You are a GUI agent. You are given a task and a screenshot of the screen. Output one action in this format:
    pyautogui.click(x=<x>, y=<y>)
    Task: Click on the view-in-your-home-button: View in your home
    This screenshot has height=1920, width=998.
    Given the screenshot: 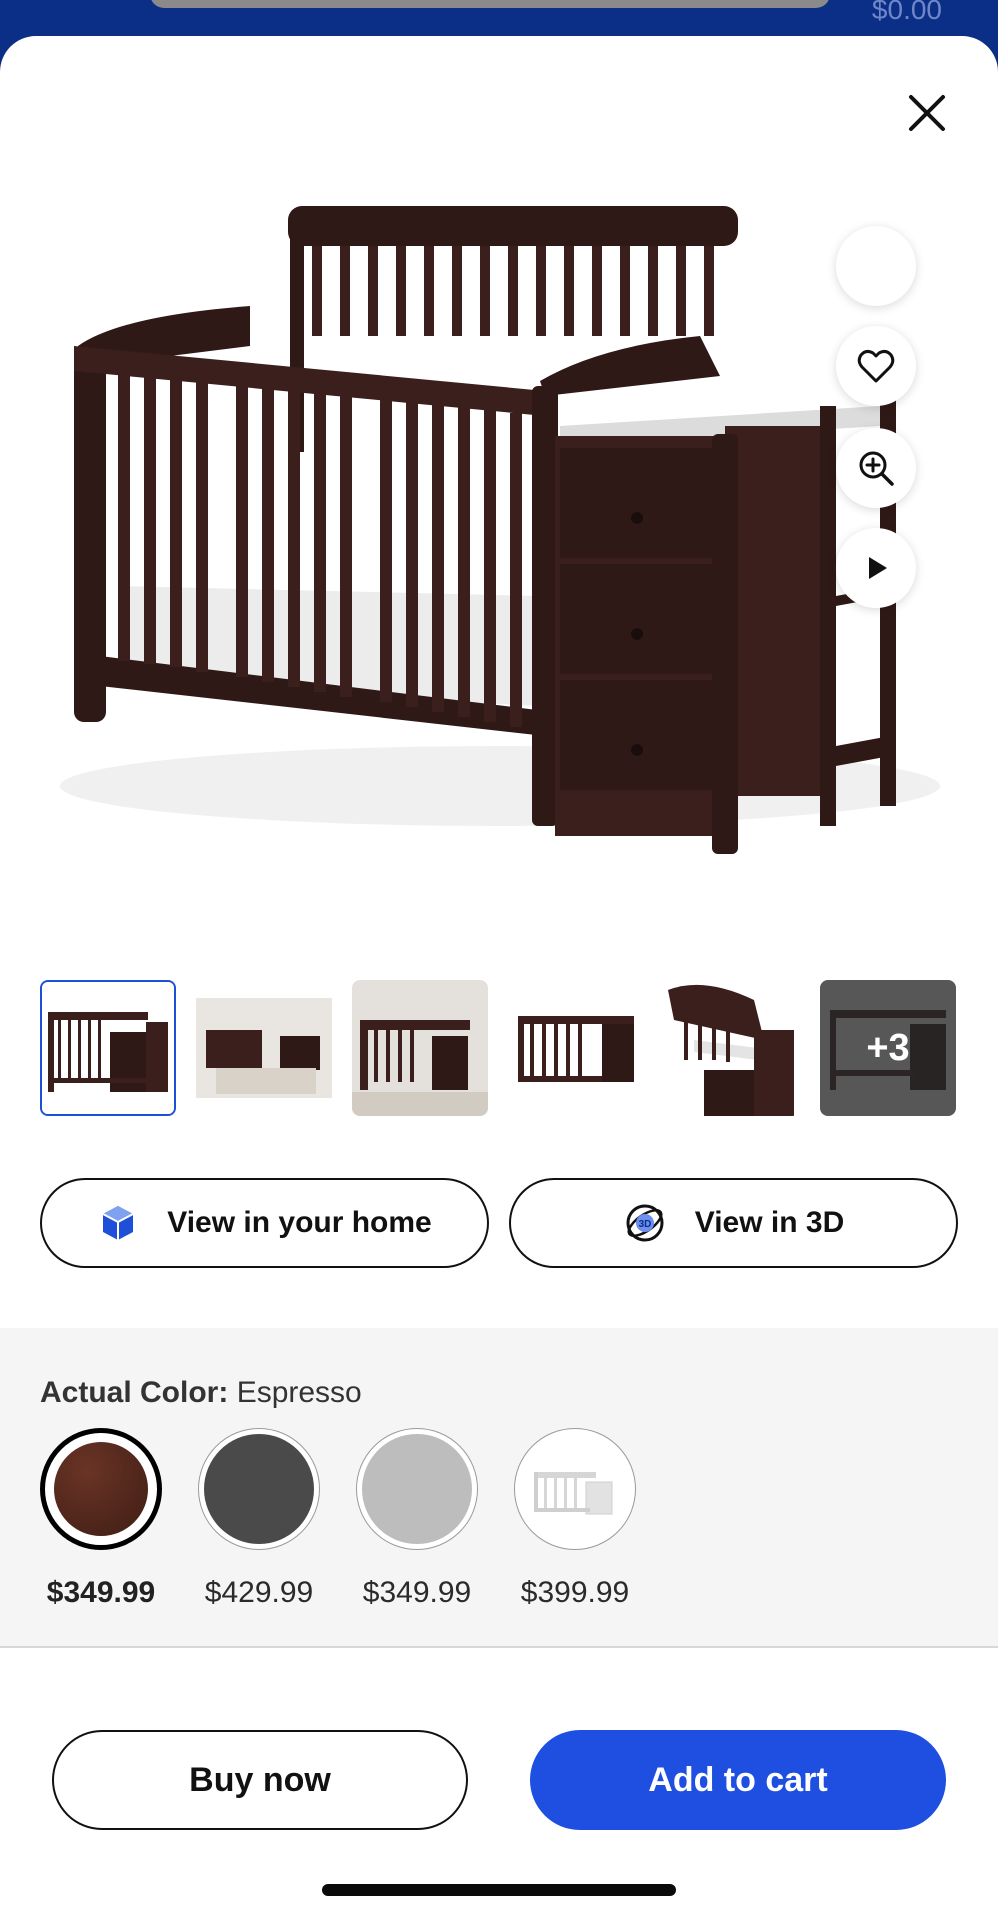 What is the action you would take?
    pyautogui.click(x=264, y=1223)
    